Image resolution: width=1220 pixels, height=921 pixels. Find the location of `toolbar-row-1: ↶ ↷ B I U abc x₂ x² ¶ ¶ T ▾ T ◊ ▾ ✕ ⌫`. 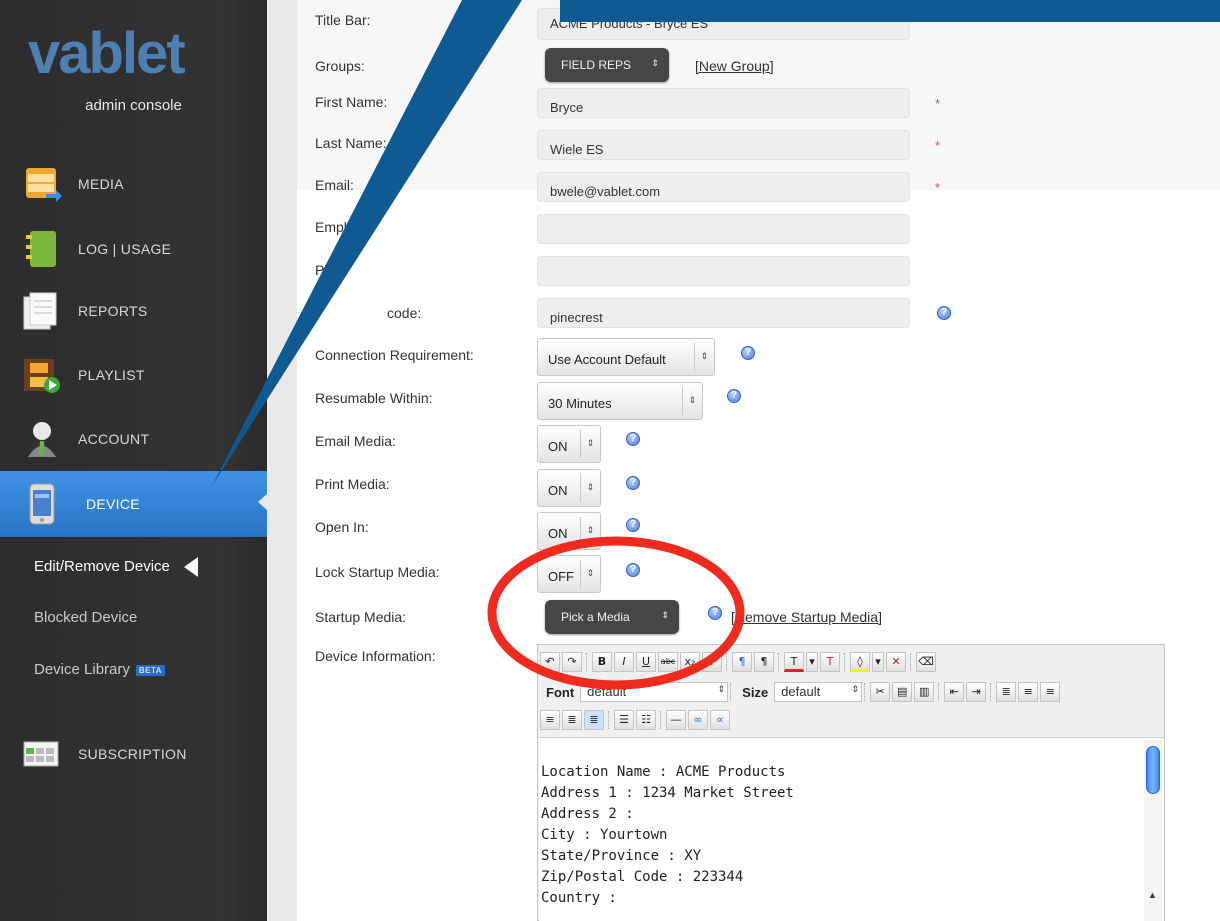

toolbar-row-1: ↶ ↷ B I U abc x₂ x² ¶ ¶ T ▾ T ◊ ▾ ✕ ⌫ is located at coordinates (851, 662).